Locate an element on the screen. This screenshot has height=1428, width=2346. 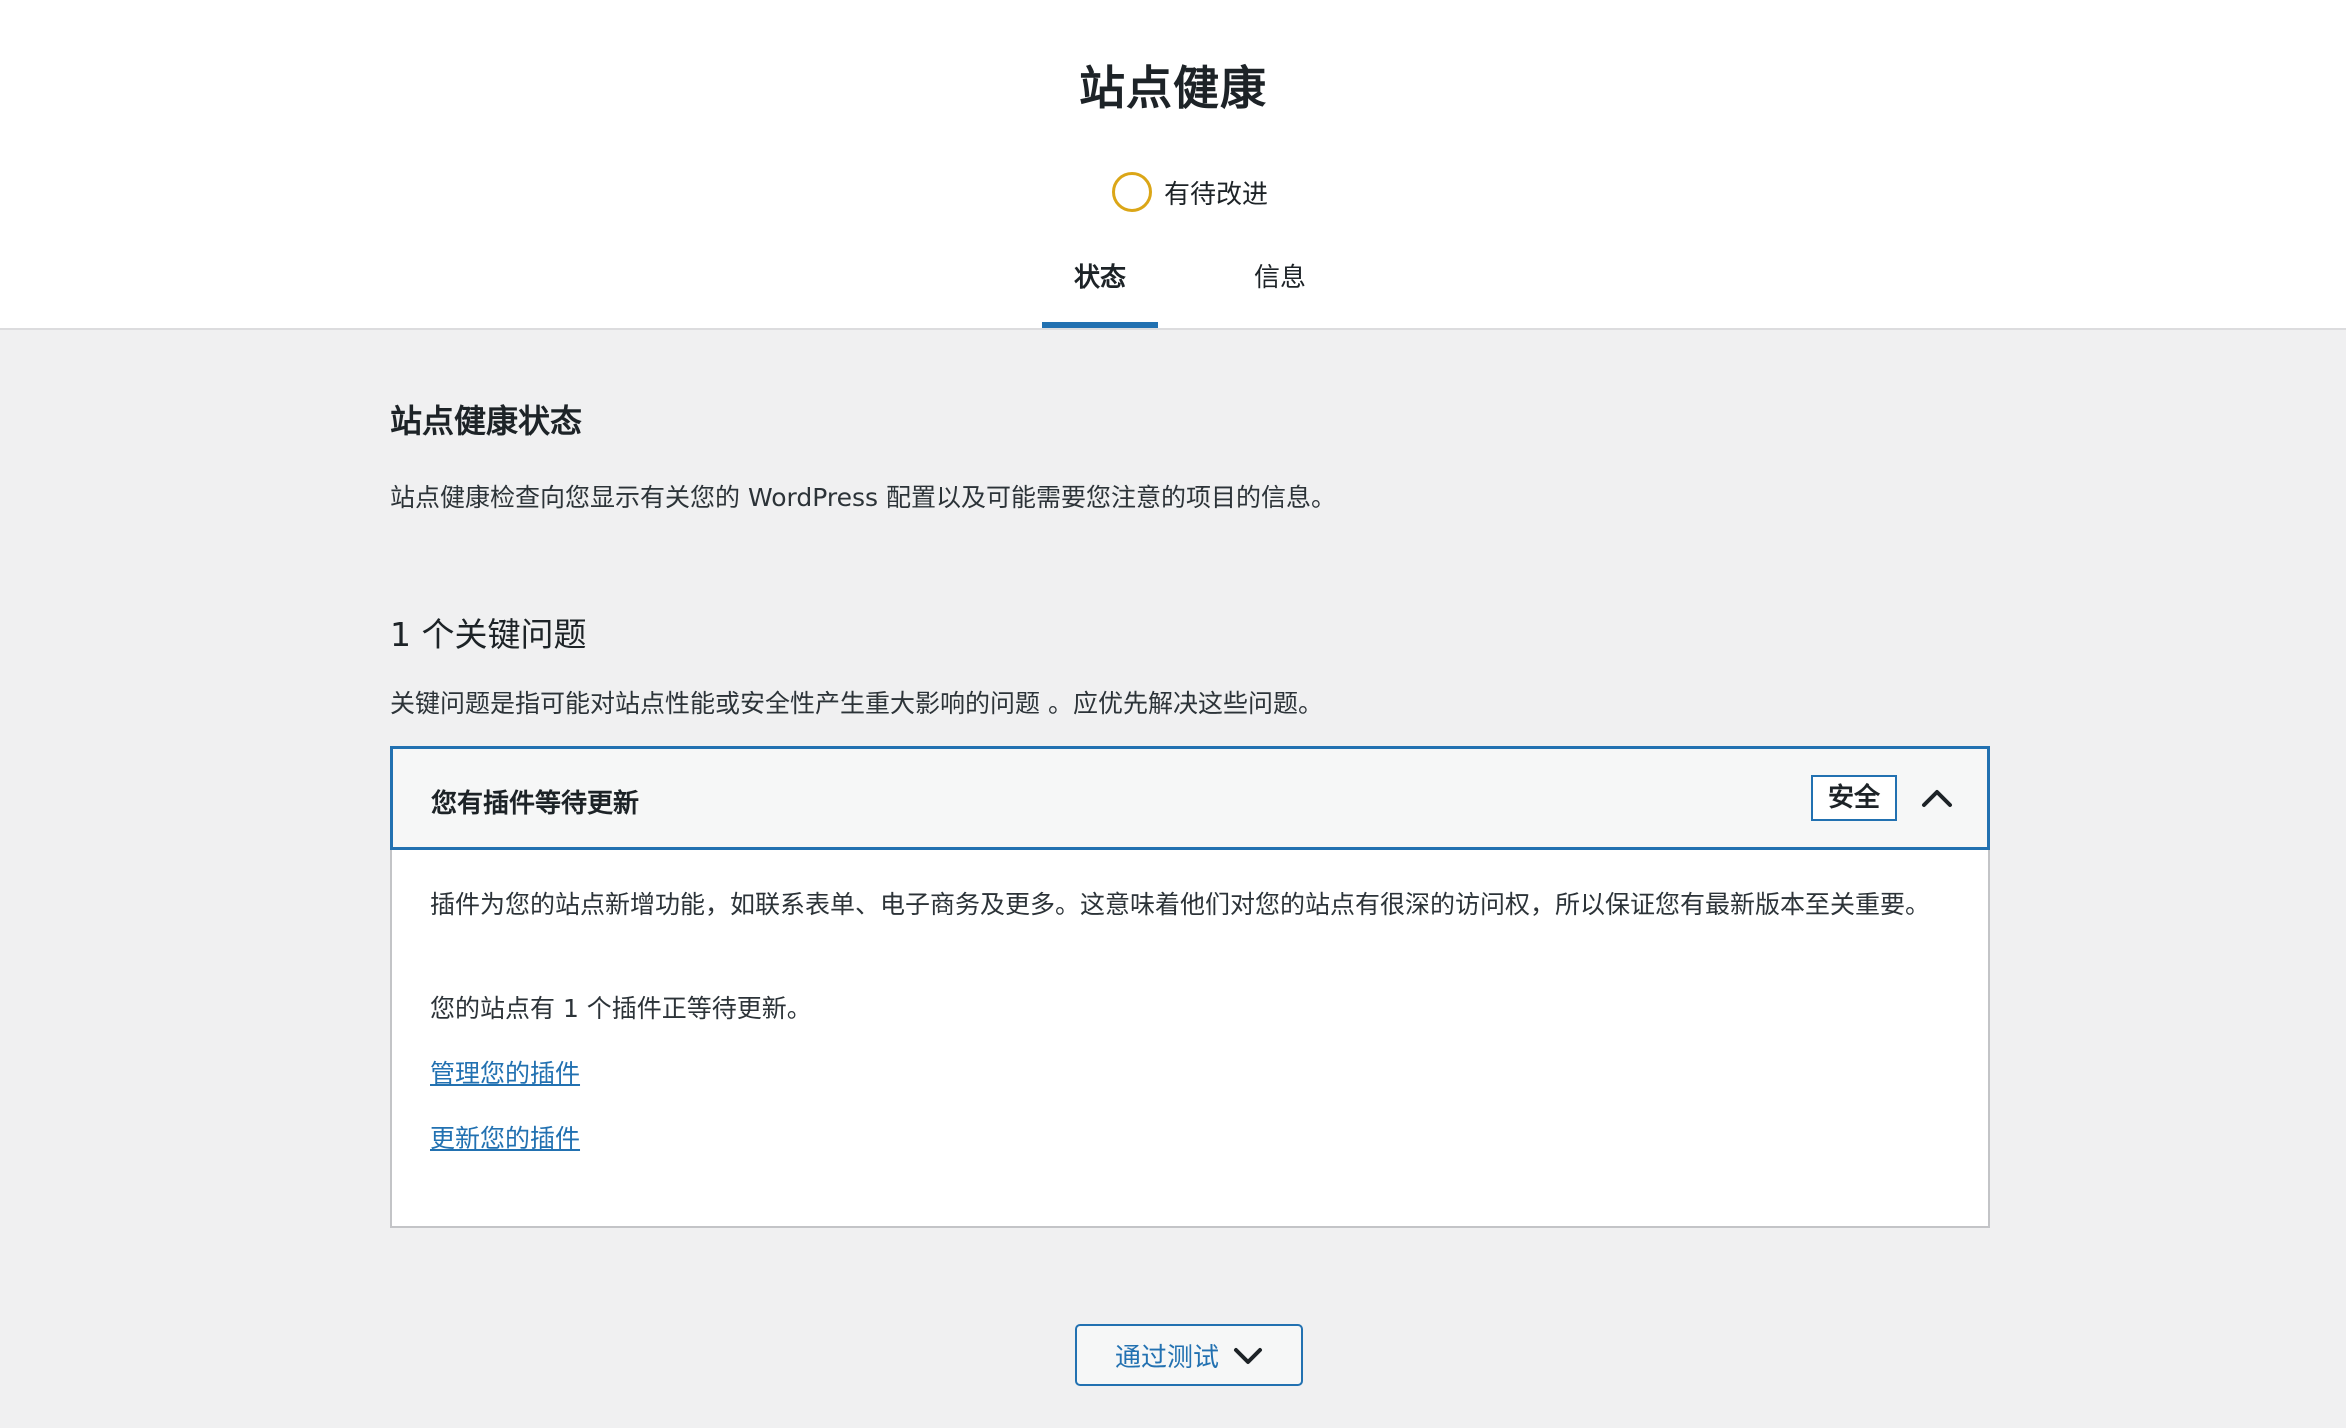
critical-issues-title: 1 个关键问题 is located at coordinates (488, 634).